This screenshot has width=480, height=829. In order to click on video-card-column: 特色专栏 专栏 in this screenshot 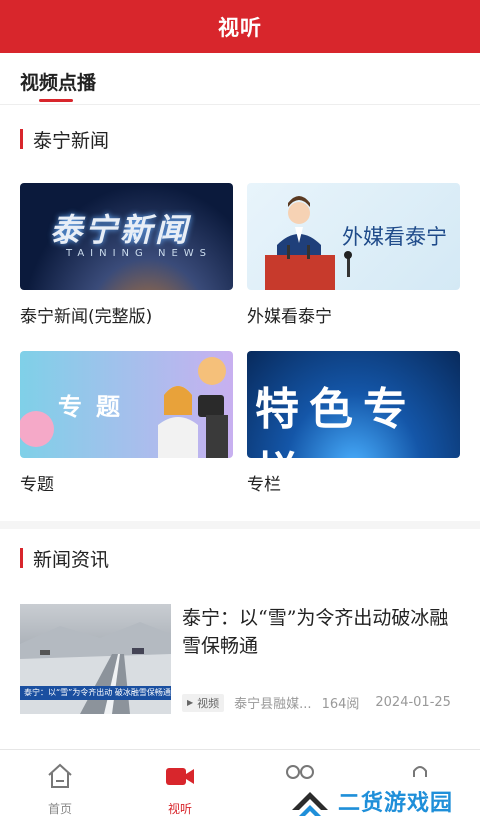, I will do `click(353, 423)`.